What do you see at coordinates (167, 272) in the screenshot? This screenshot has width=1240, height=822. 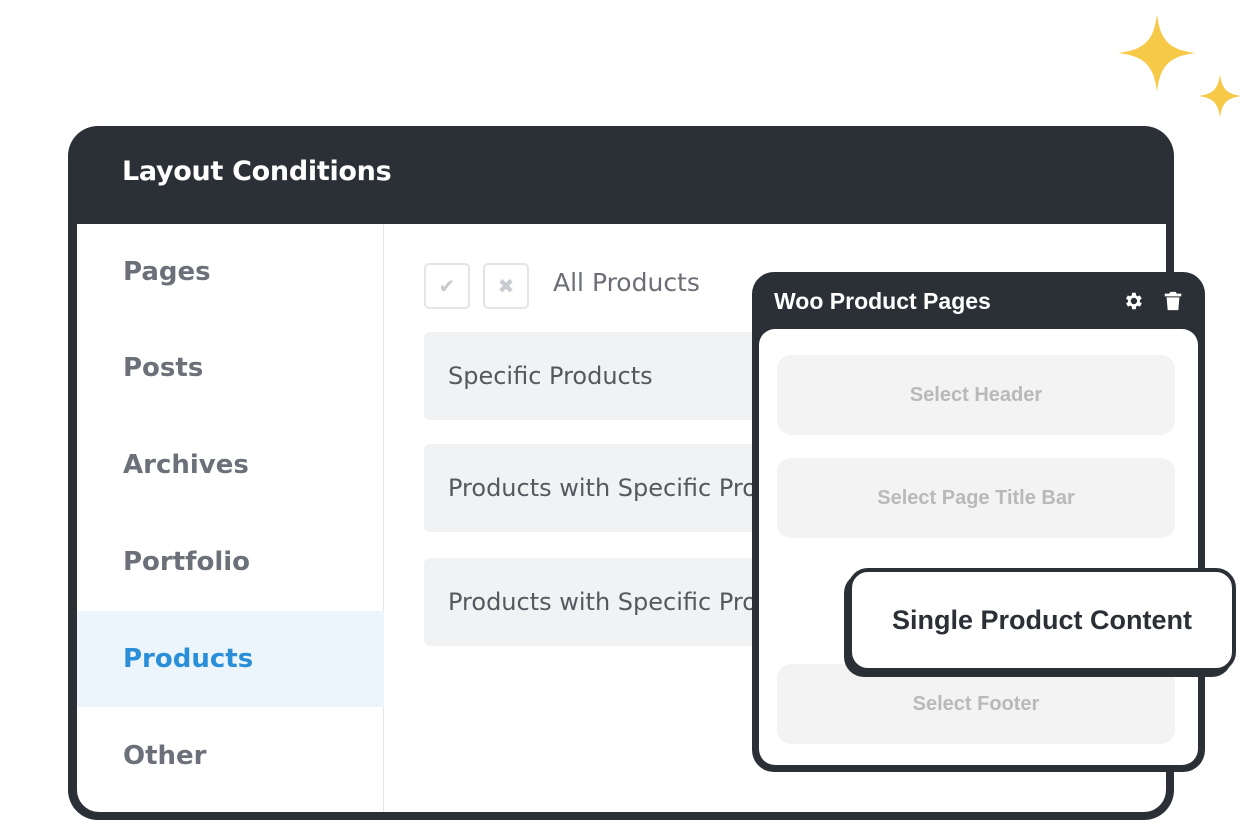 I see `sidebar-item-label: Pages` at bounding box center [167, 272].